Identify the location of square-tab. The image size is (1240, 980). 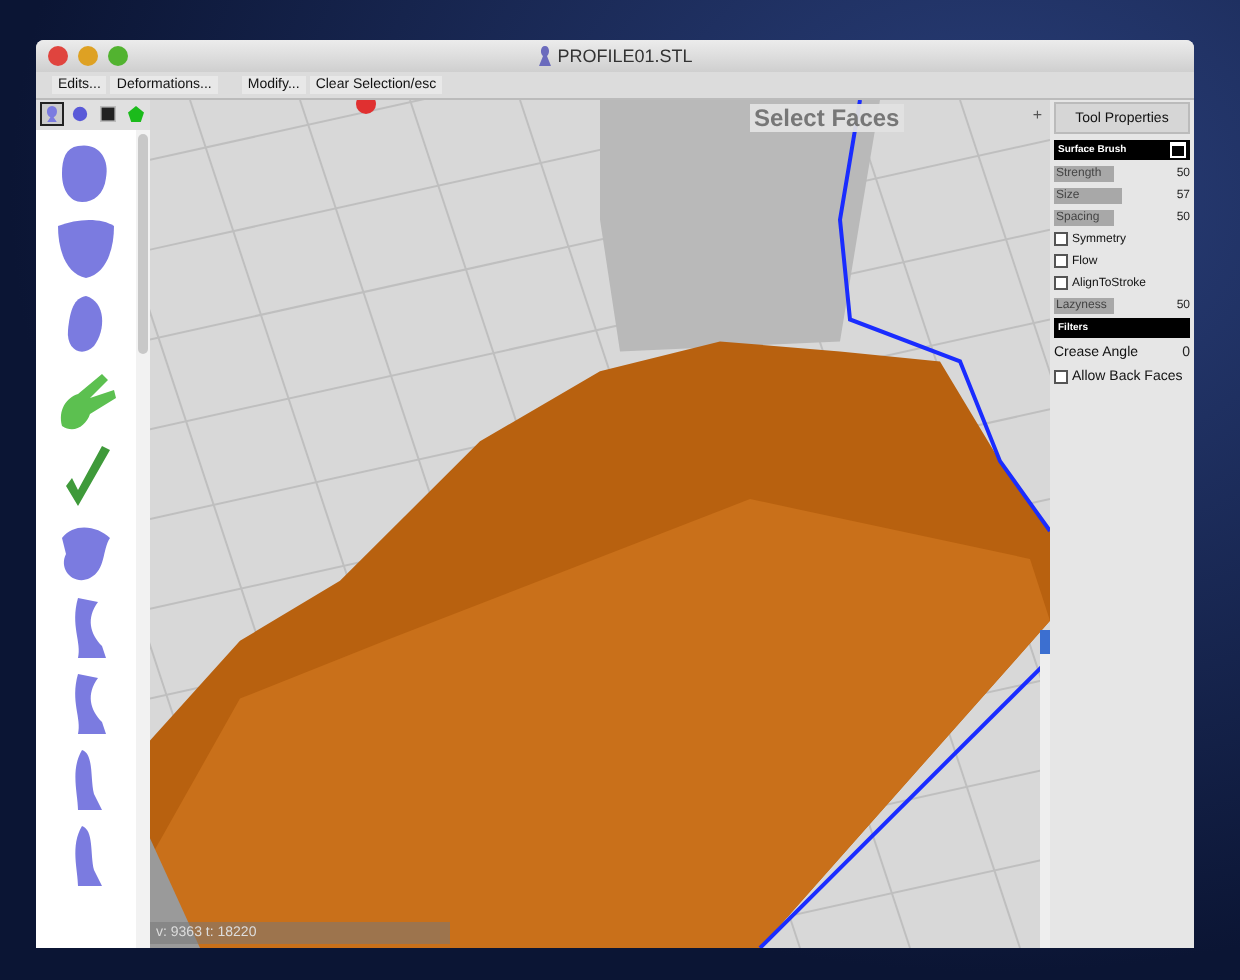
(108, 114).